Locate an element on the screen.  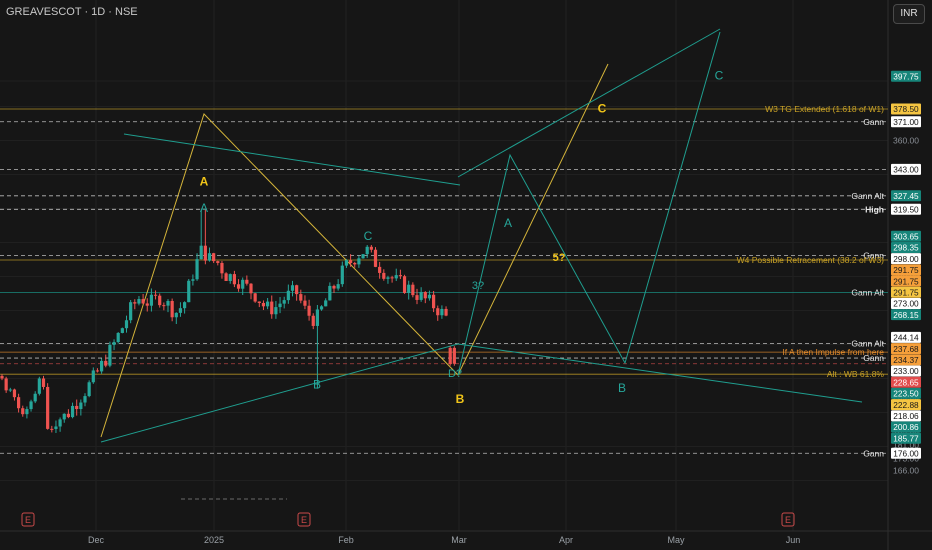
x-tick-label: Feb is located at coordinates (346, 540).